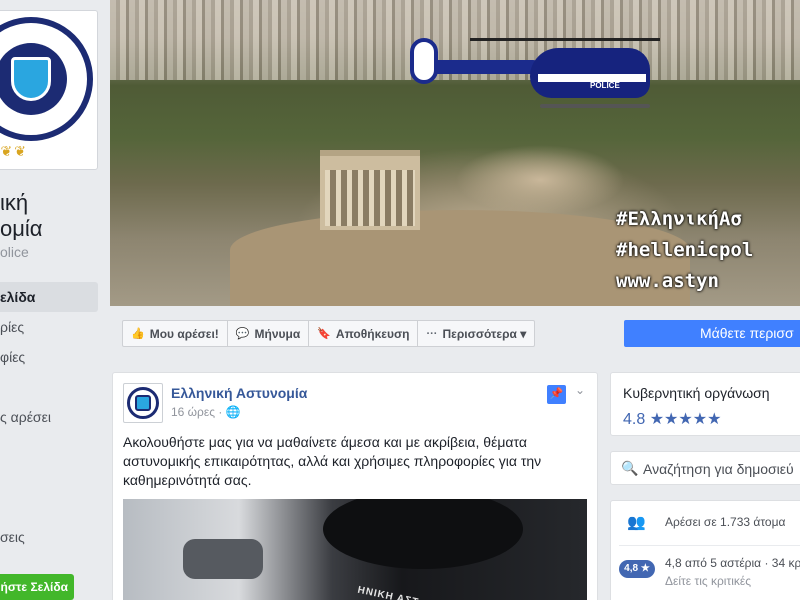  I want to click on sidebar-item-home: ελίδα, so click(49, 297).